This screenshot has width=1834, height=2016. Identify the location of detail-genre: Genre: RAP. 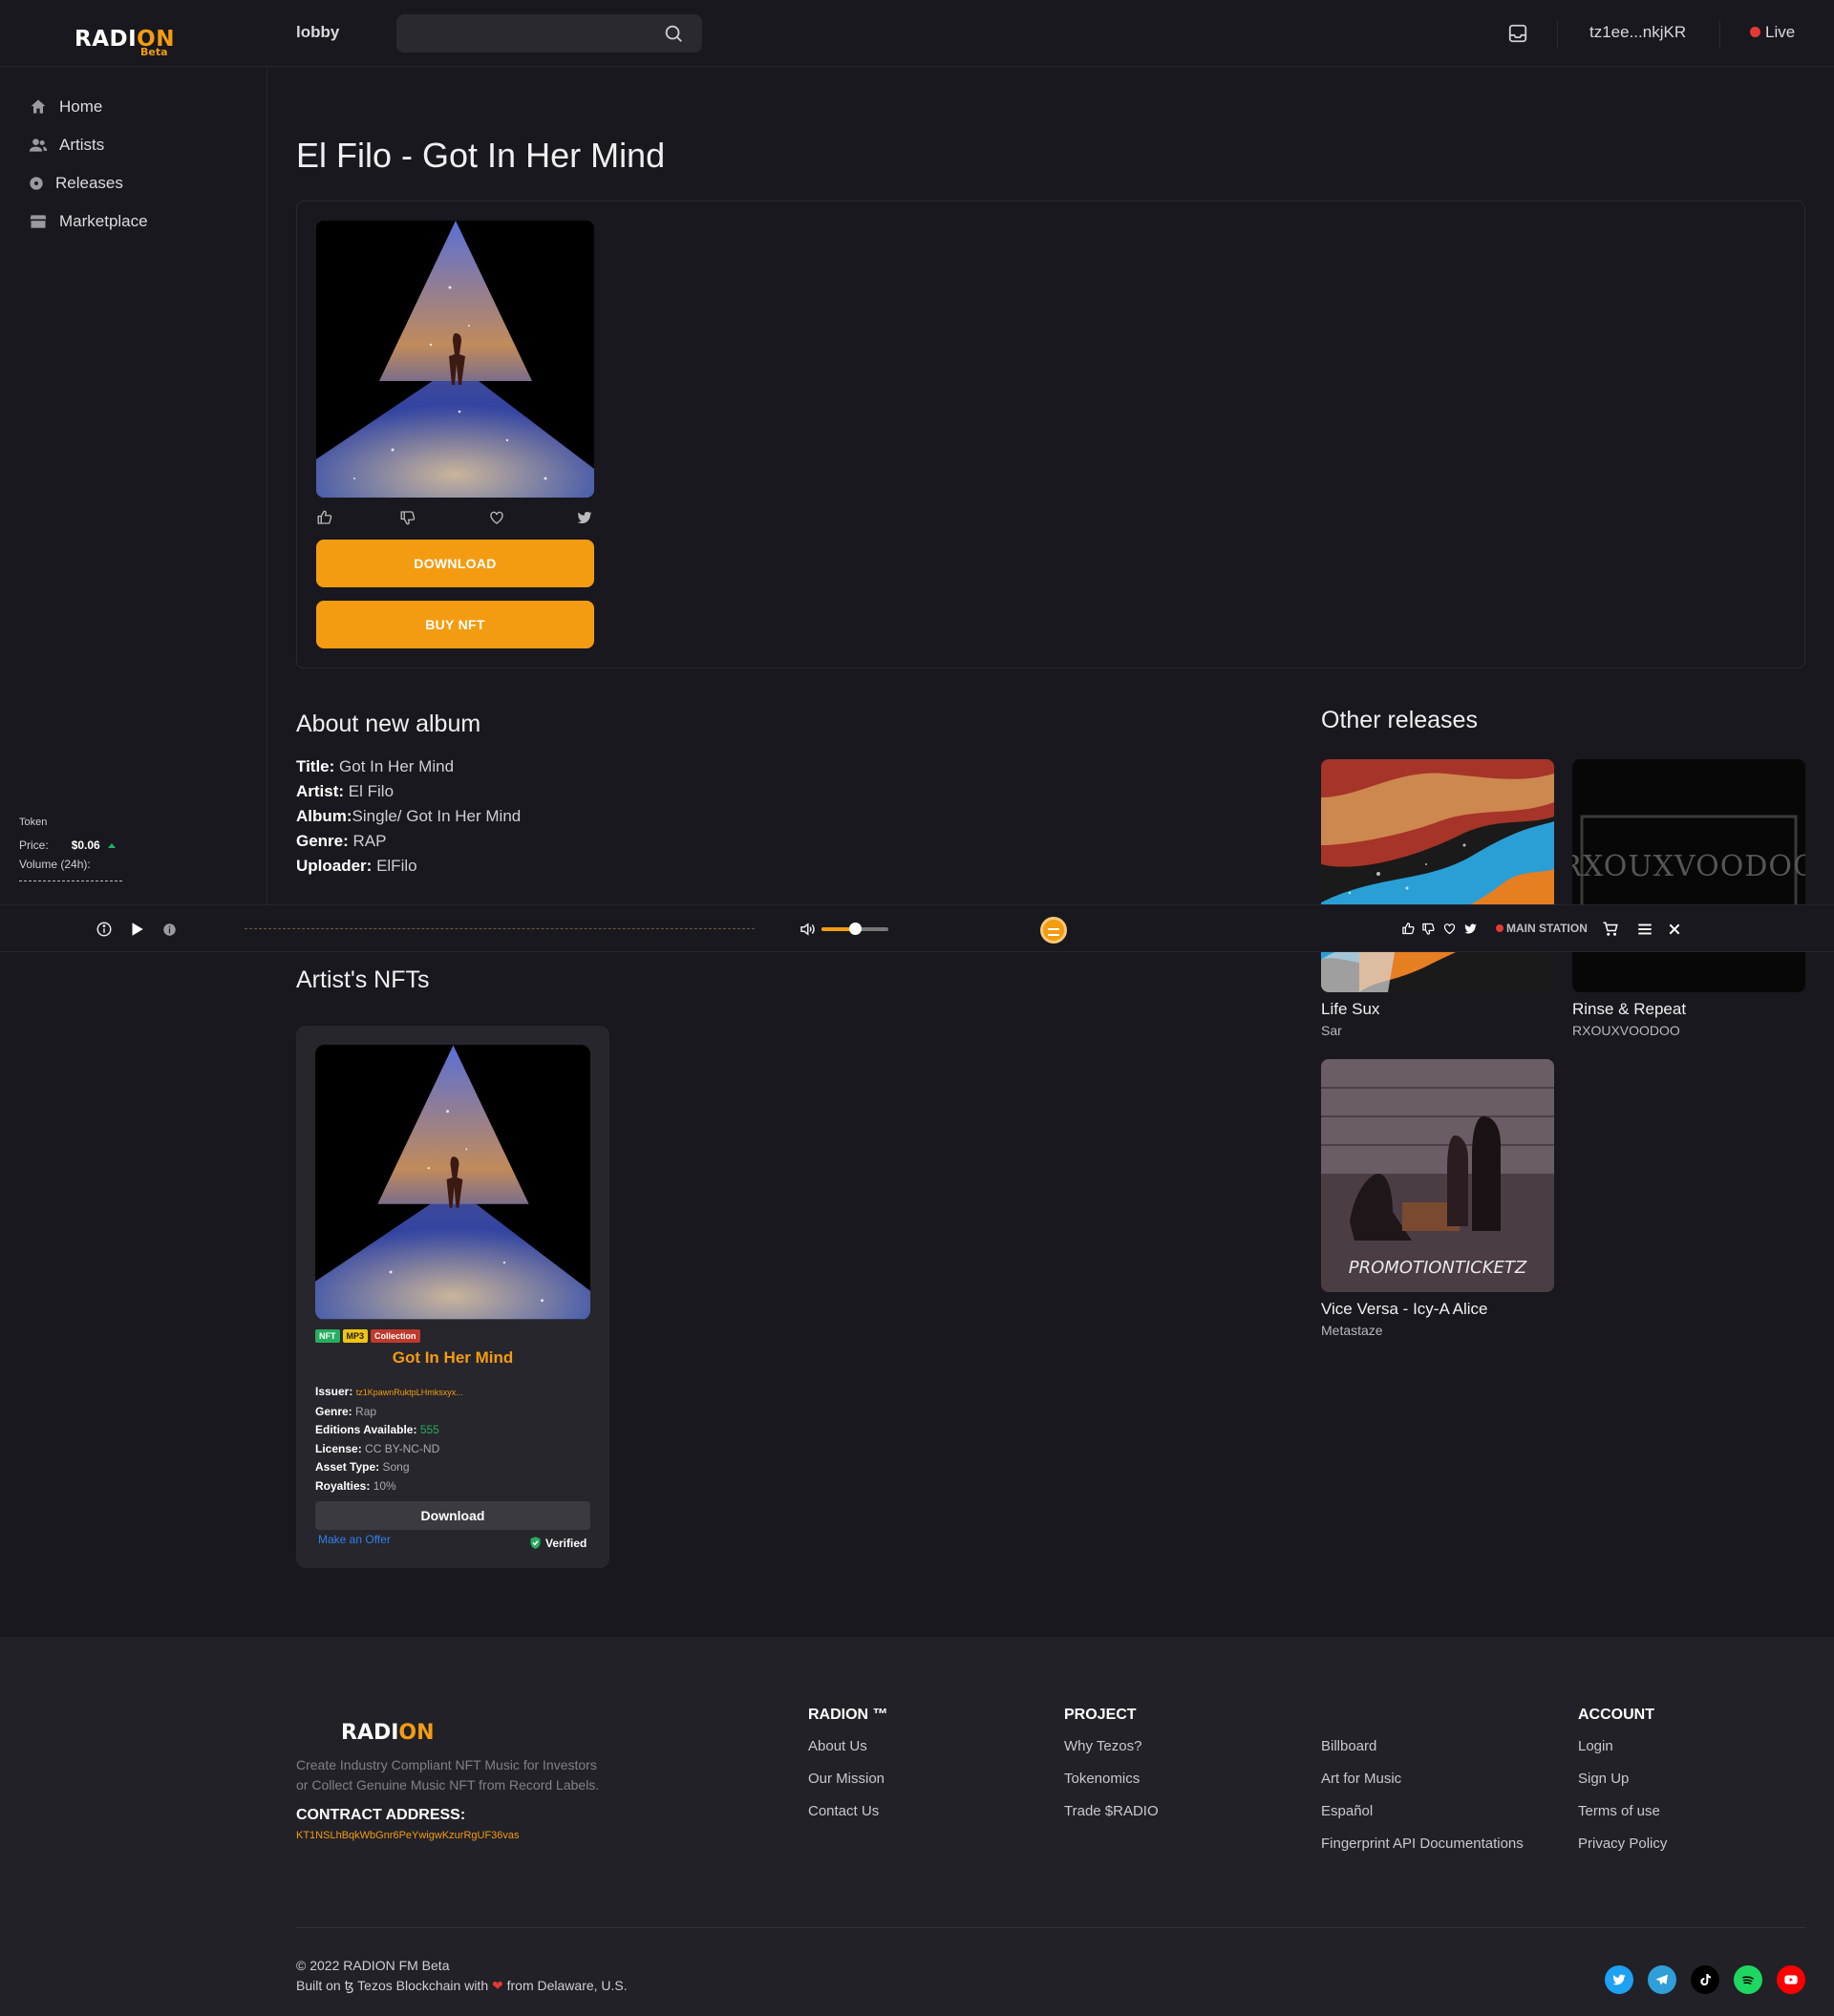
(341, 841).